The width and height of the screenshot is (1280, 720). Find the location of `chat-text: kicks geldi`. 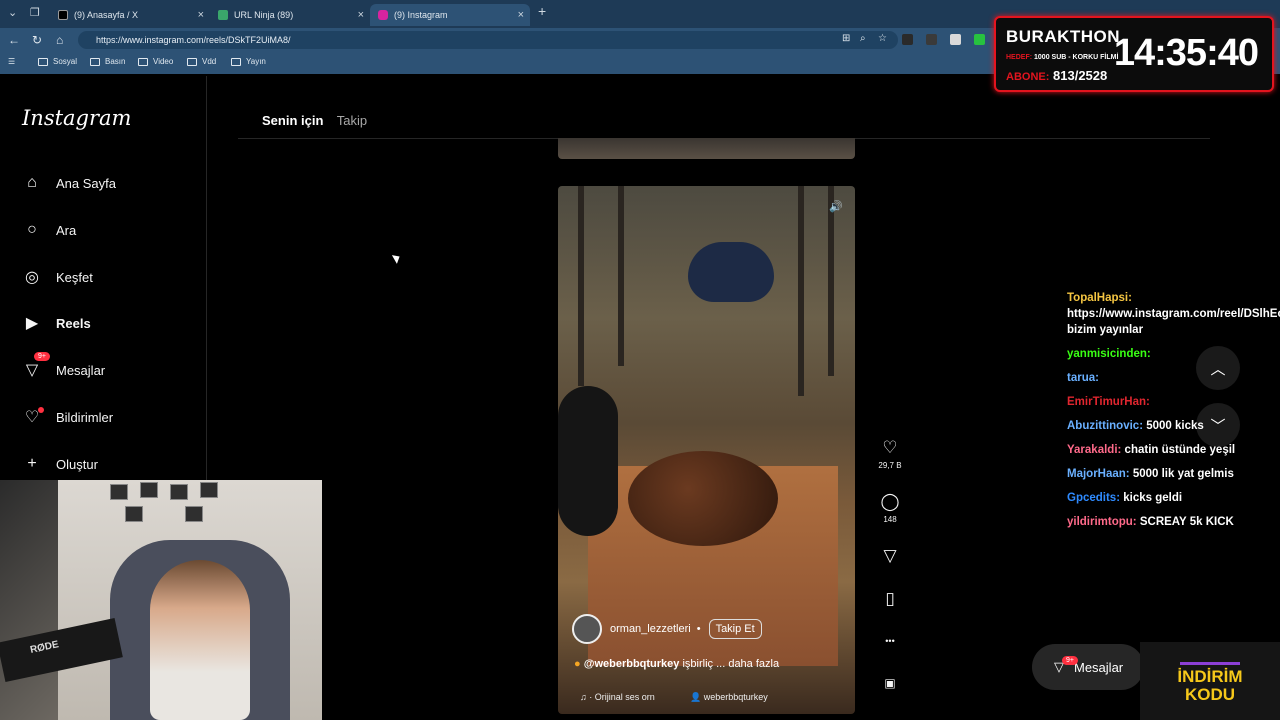

chat-text: kicks geldi is located at coordinates (1153, 498).